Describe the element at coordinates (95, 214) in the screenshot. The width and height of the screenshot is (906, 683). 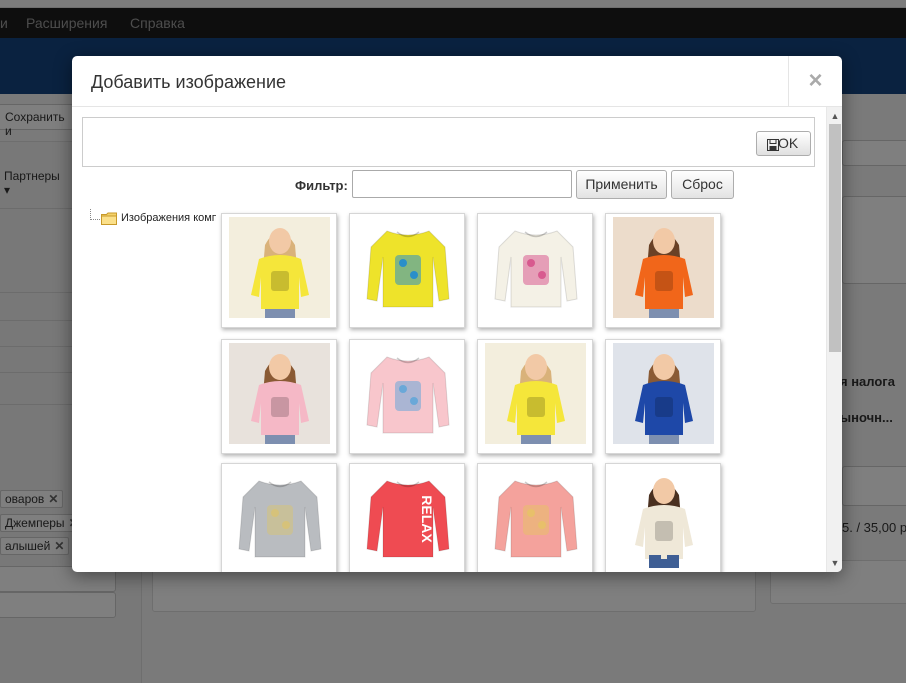
I see `tree-connector` at that location.